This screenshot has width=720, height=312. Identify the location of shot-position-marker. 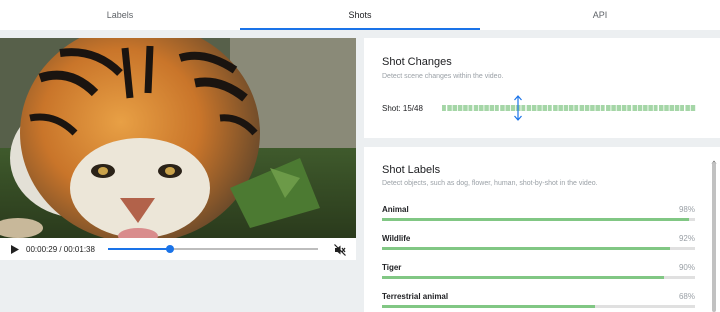
(518, 108).